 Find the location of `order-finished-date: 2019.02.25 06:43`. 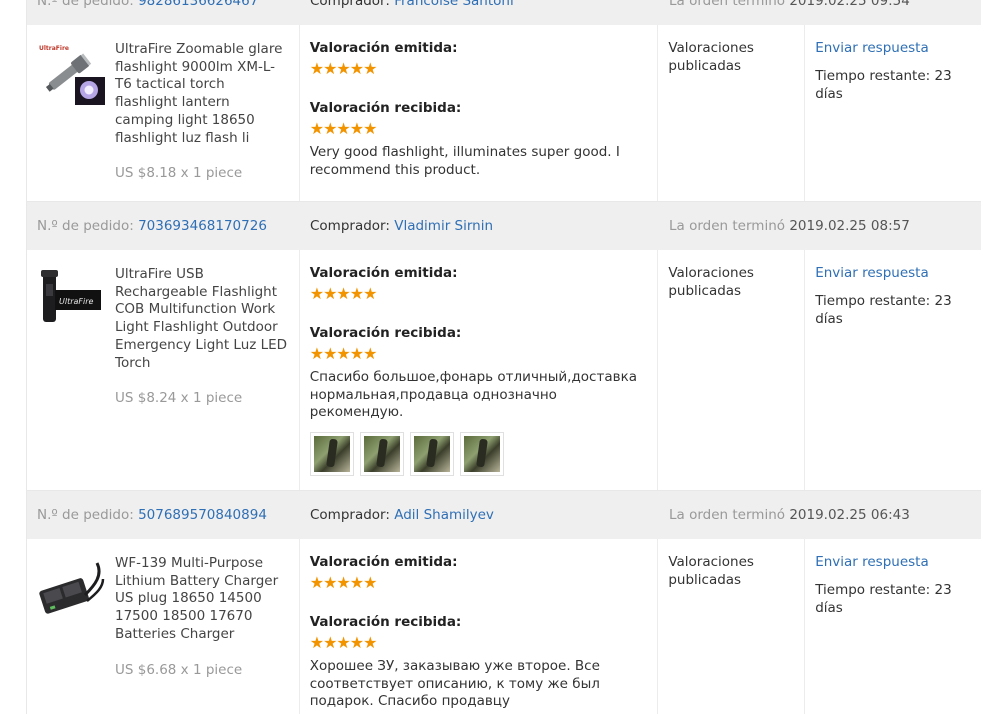

order-finished-date: 2019.02.25 06:43 is located at coordinates (849, 515).